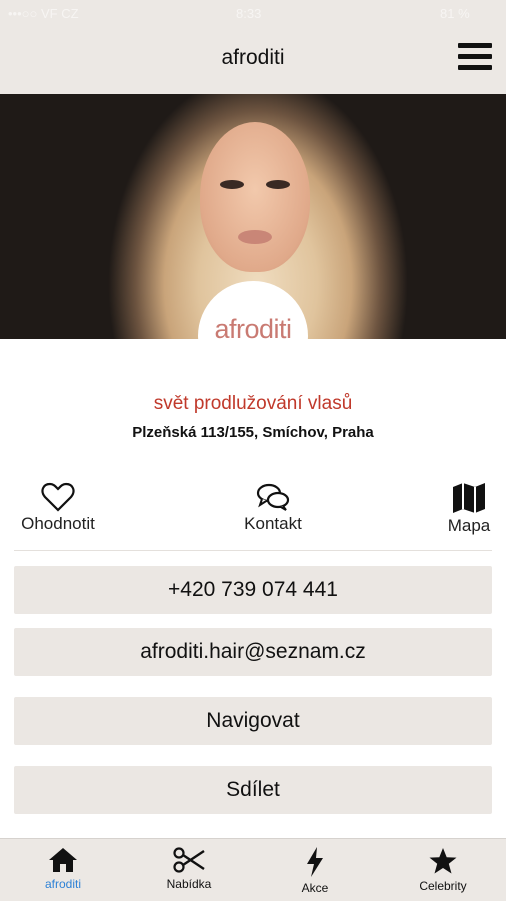  I want to click on tab-label-afroditi: afroditi, so click(63, 884).